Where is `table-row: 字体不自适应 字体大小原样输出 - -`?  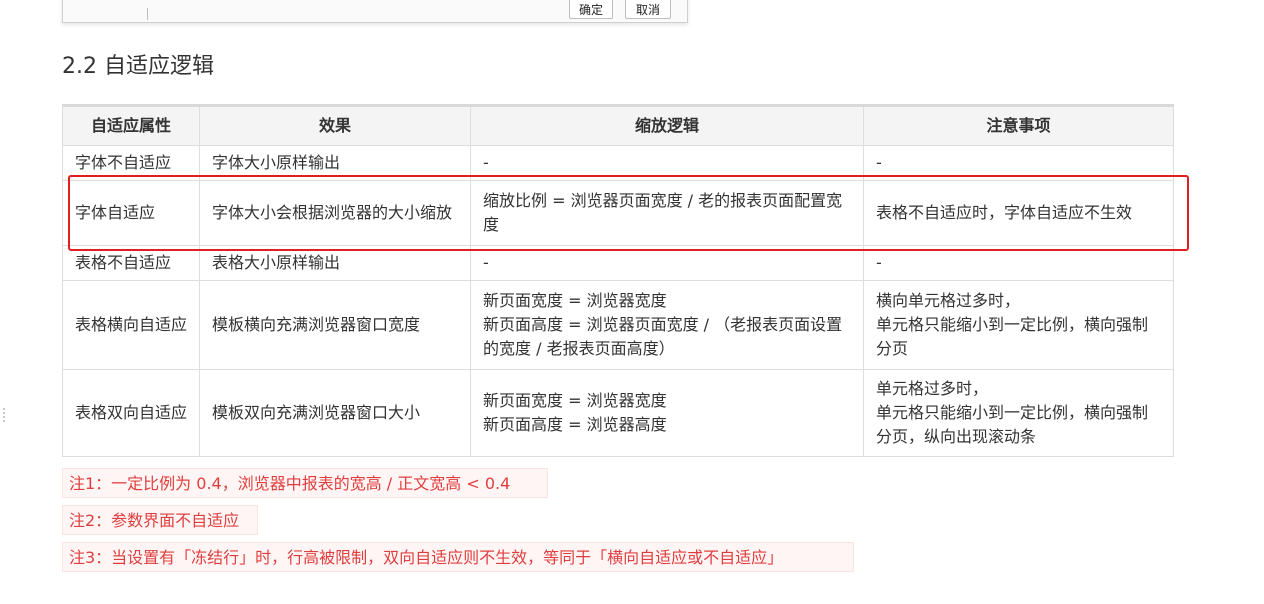 table-row: 字体不自适应 字体大小原样输出 - - is located at coordinates (618, 163).